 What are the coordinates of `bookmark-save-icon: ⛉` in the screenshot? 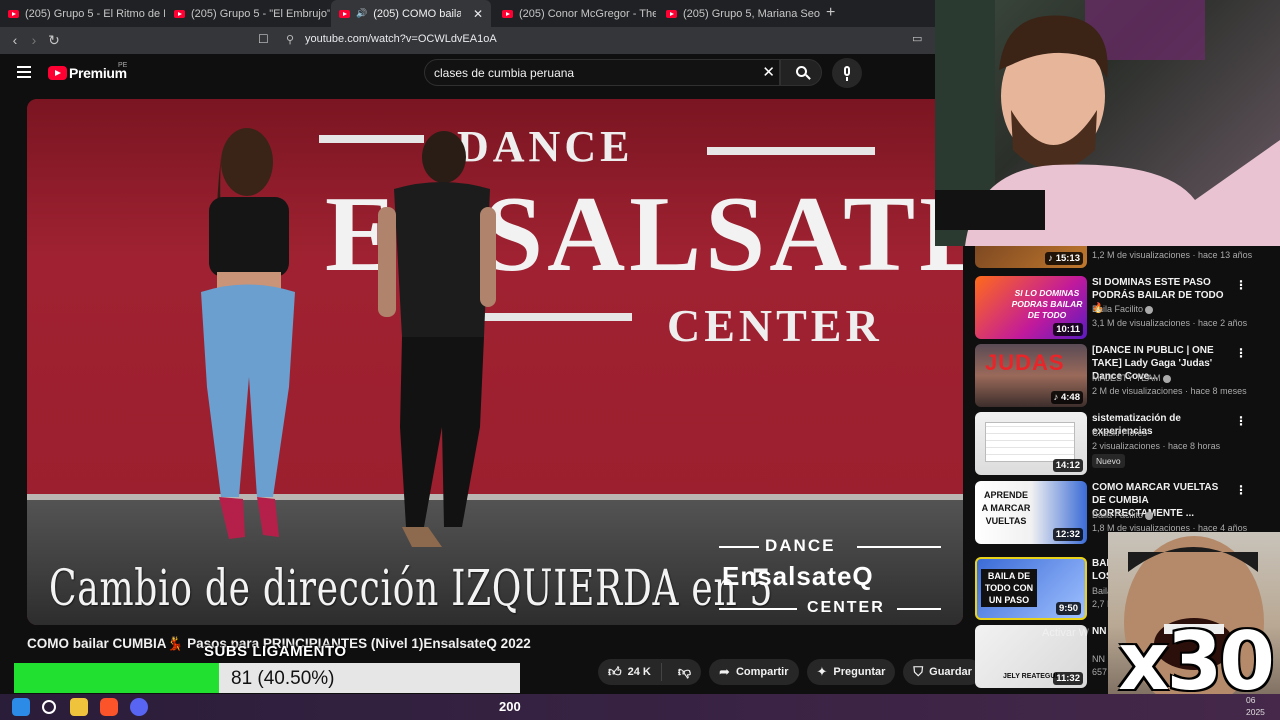 It's located at (918, 671).